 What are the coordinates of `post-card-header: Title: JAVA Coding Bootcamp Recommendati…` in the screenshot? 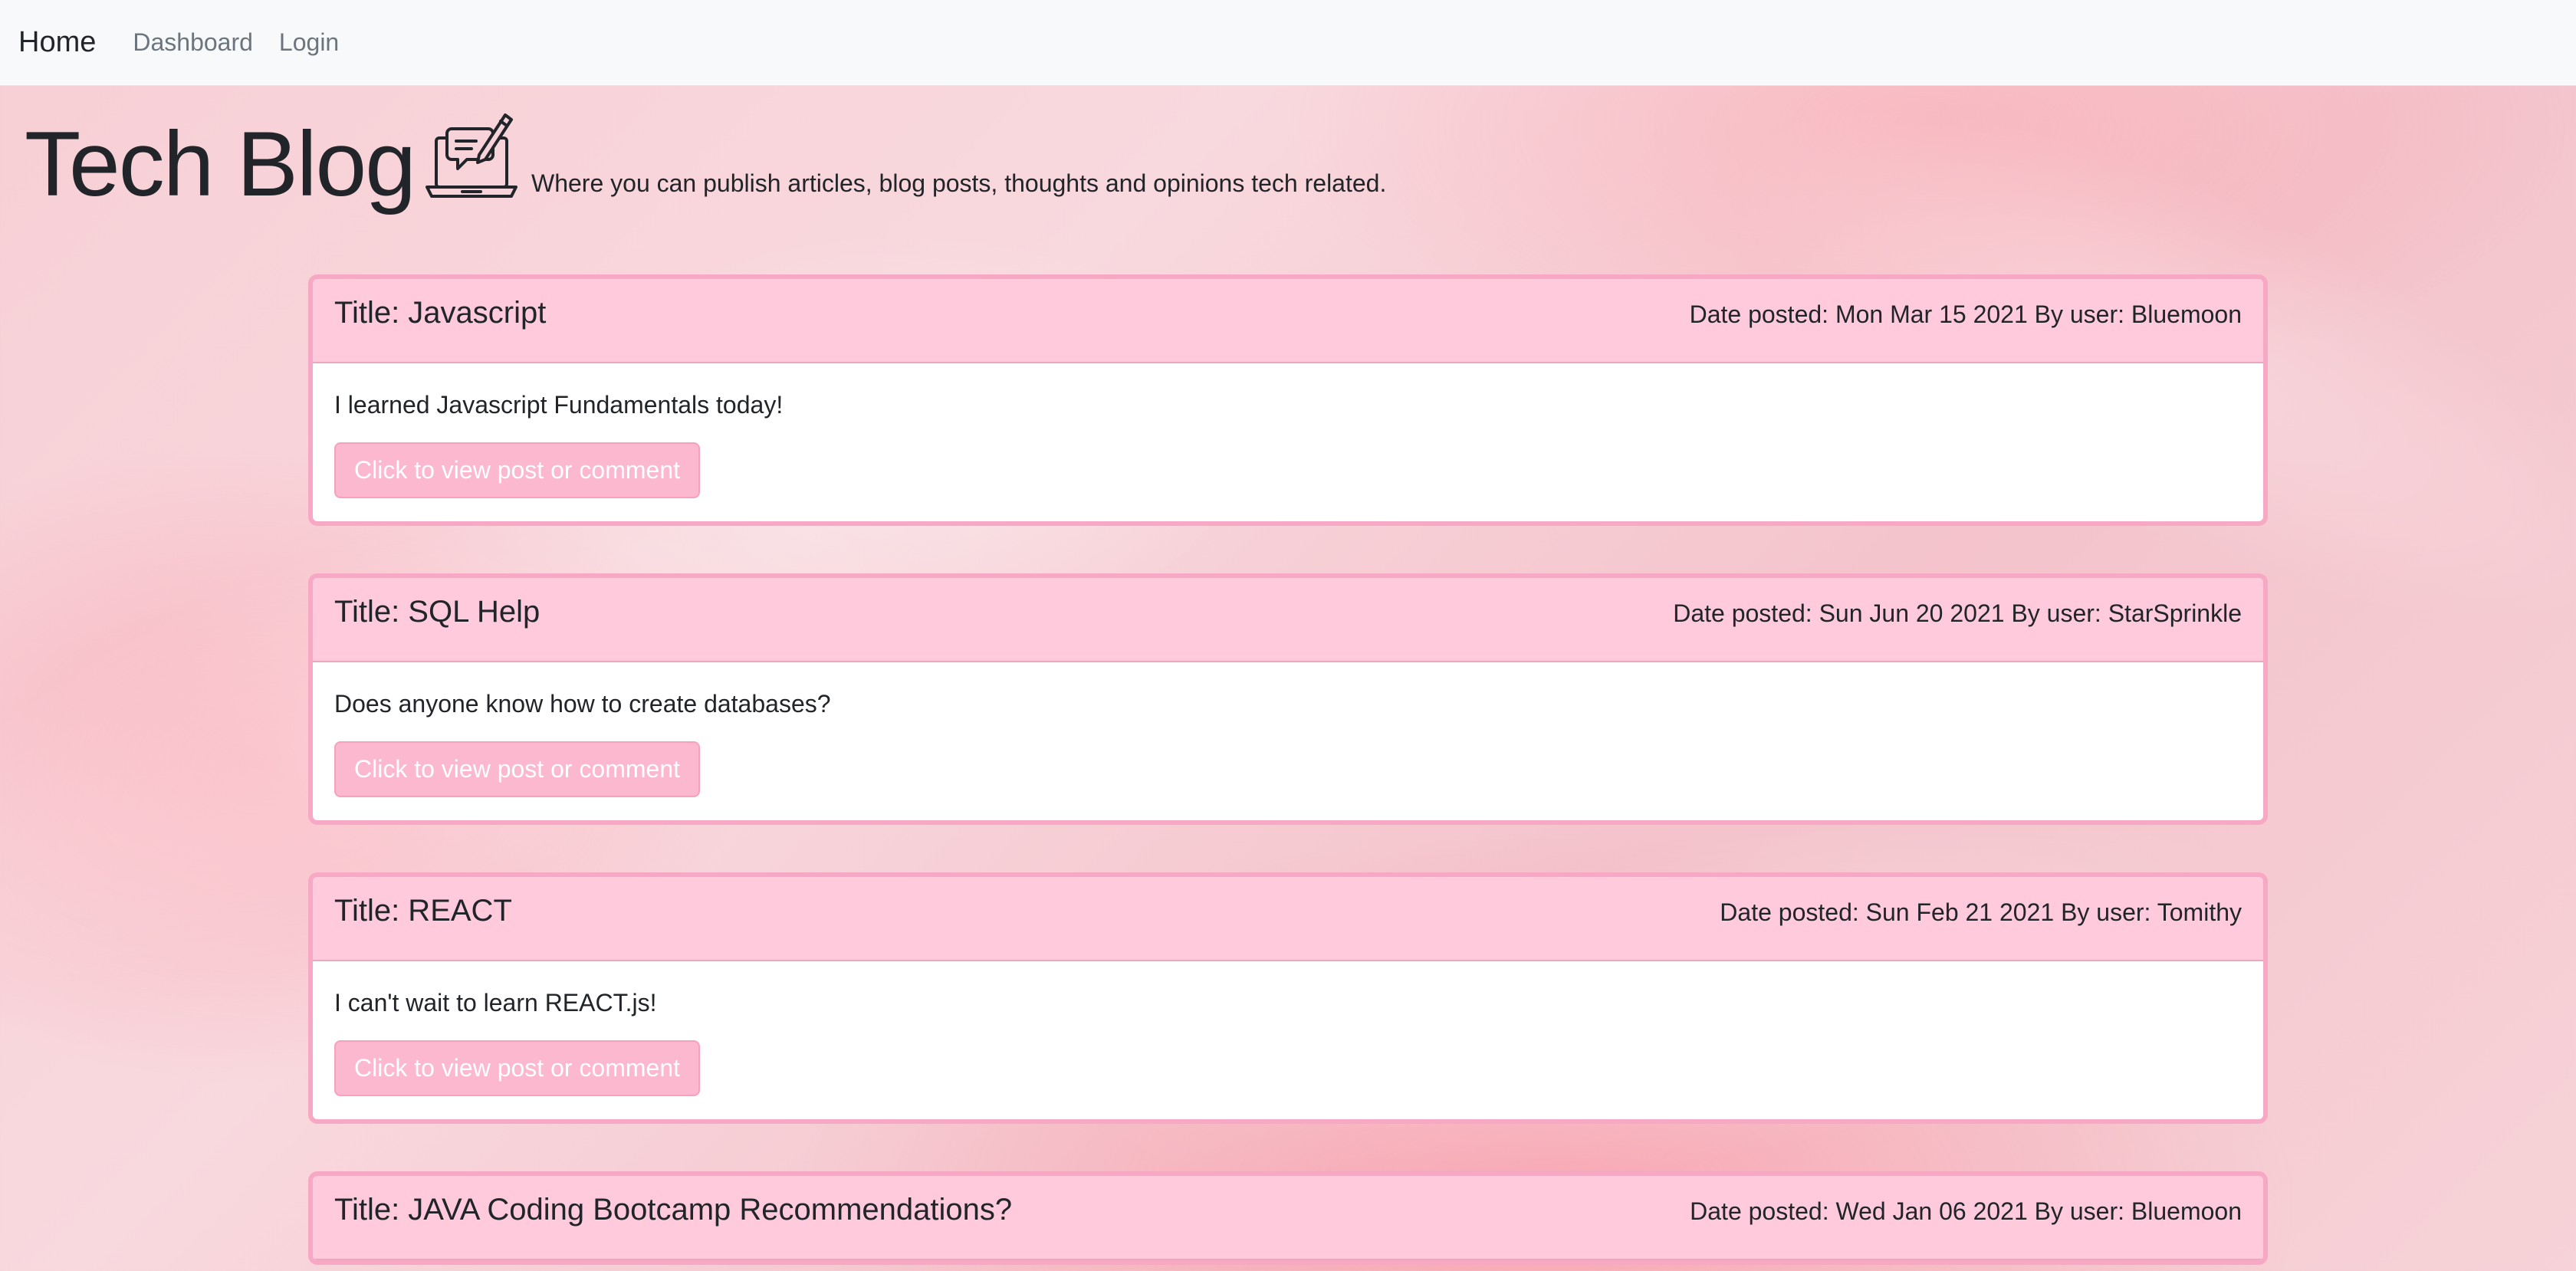 It's located at (1288, 1218).